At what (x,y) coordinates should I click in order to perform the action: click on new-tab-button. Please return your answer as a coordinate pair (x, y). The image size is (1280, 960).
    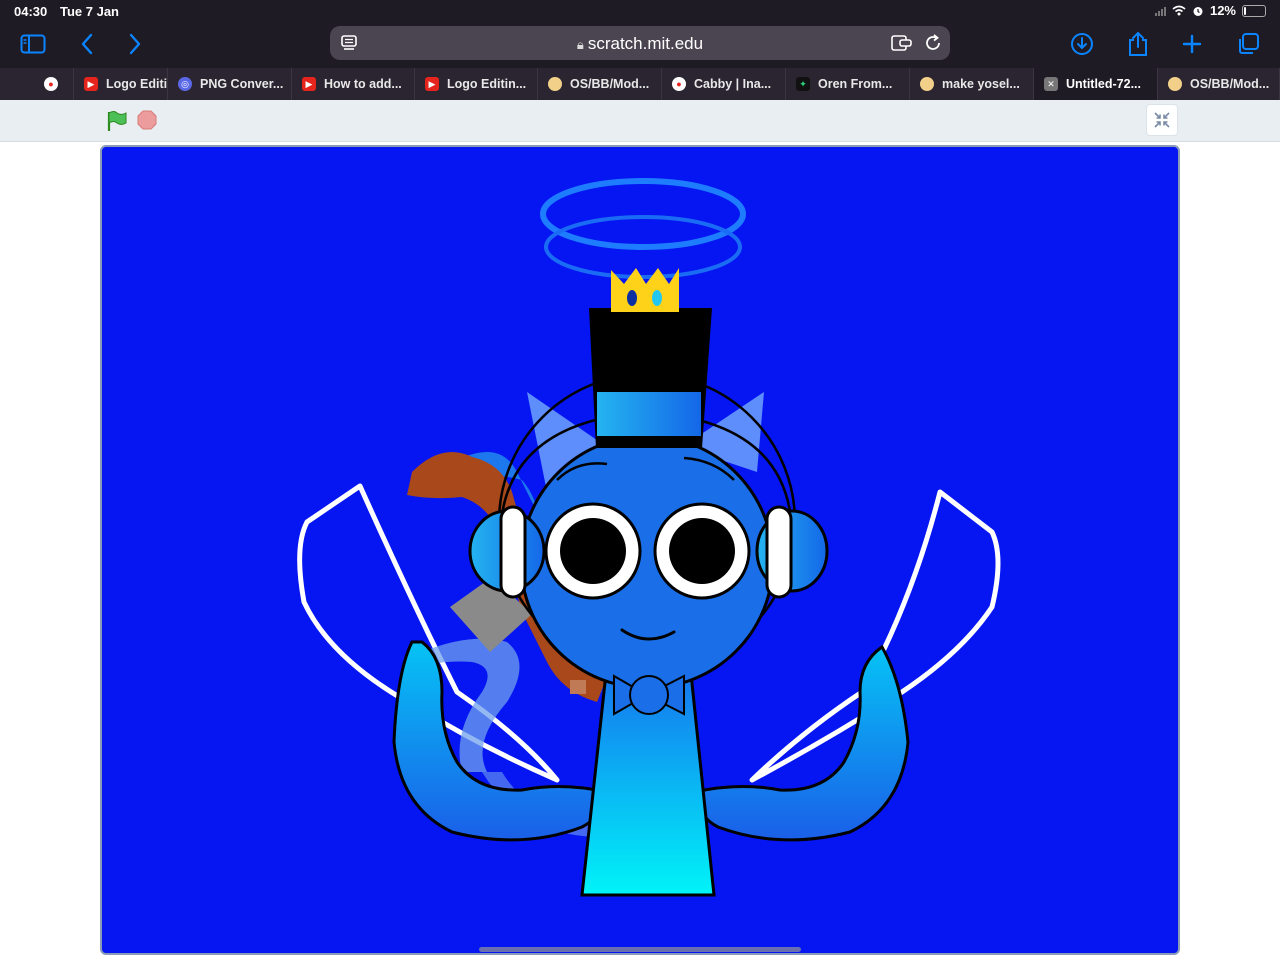
    Looking at the image, I should click on (1192, 44).